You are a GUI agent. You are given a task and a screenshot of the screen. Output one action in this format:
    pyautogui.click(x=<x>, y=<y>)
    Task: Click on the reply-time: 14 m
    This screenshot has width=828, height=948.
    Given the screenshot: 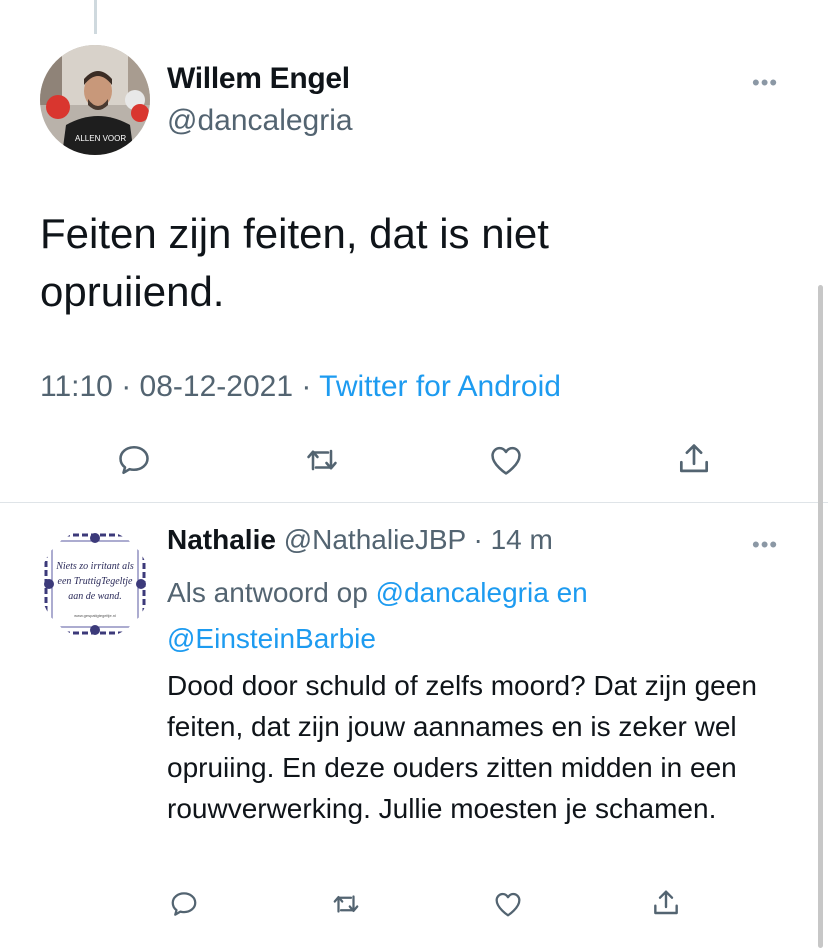 What is the action you would take?
    pyautogui.click(x=522, y=539)
    